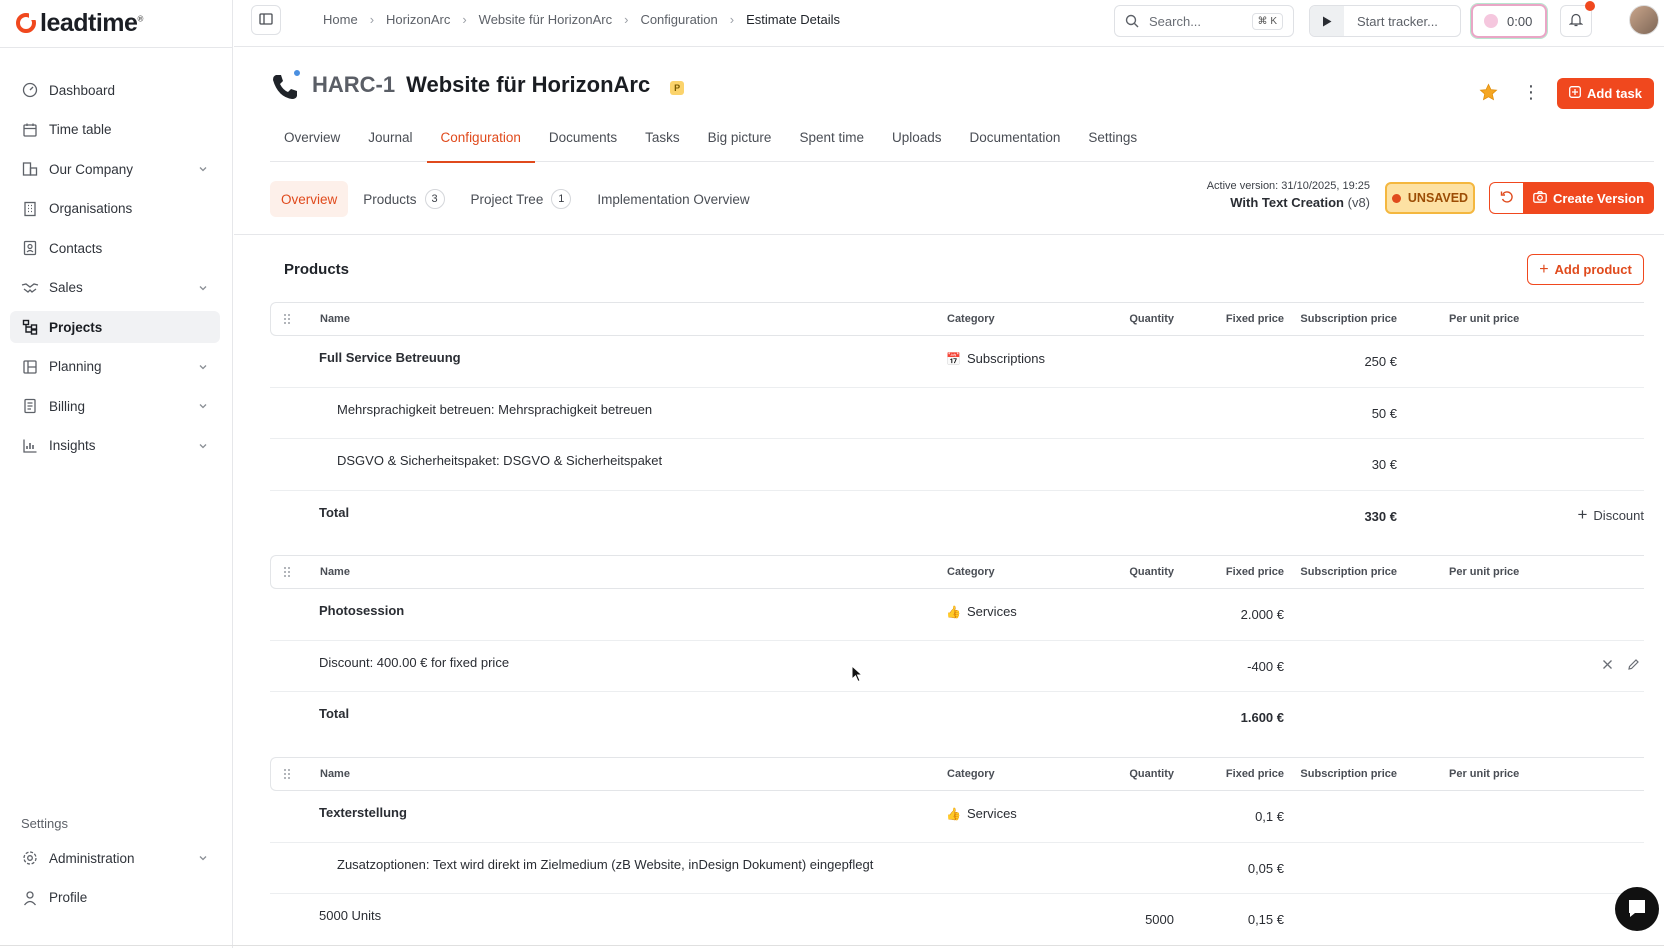 This screenshot has height=948, width=1664. I want to click on product-option-name: Mehrsprachigkeit betreuen, so click(495, 409).